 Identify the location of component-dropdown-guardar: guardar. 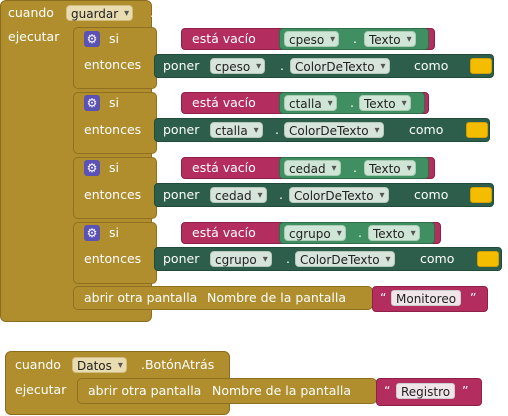
(100, 13).